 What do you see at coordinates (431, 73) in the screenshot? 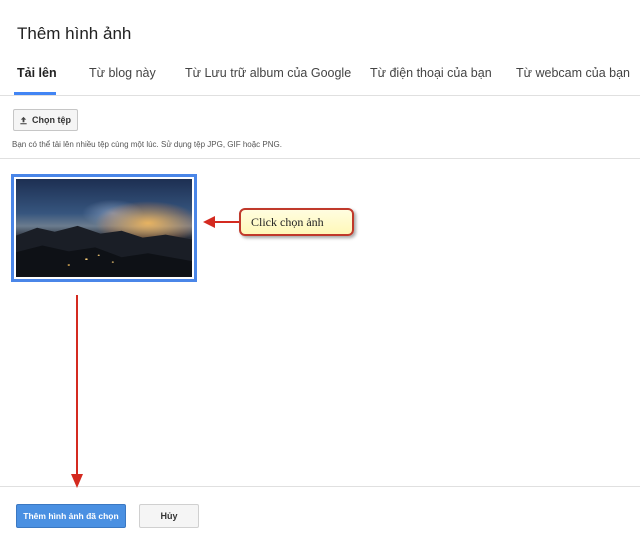
I see `tab-from-phone: Từ điện thoại của bạn` at bounding box center [431, 73].